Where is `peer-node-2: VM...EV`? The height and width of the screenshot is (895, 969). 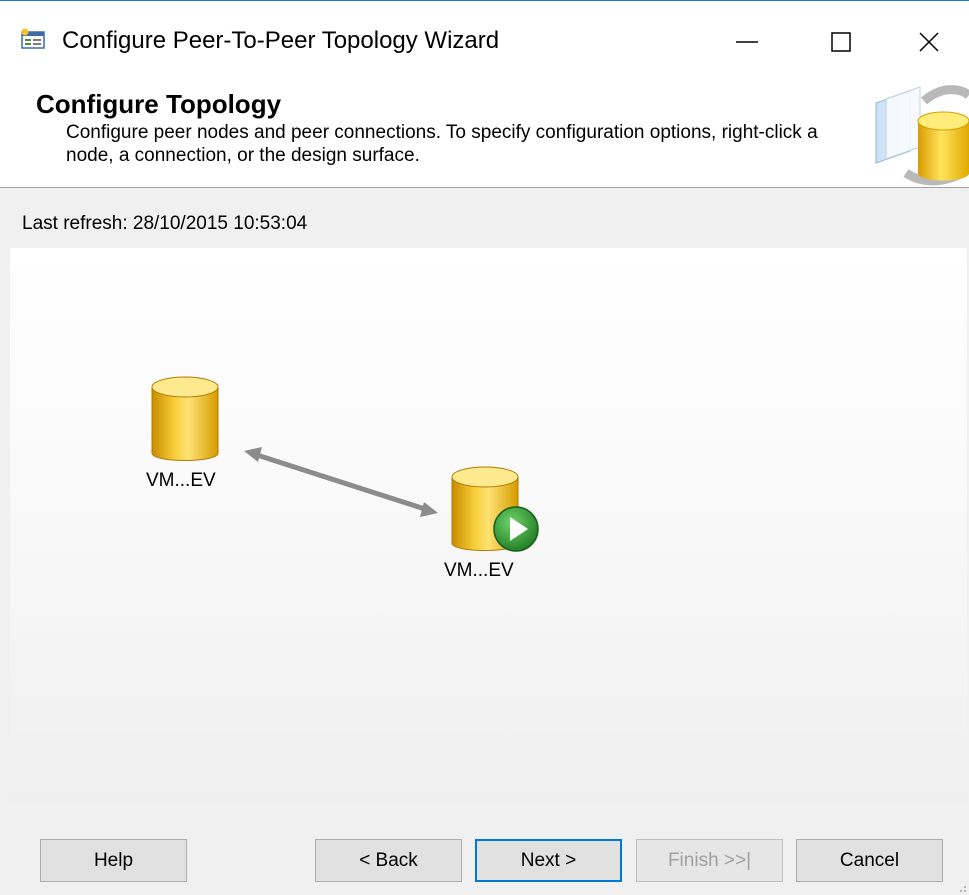 peer-node-2: VM...EV is located at coordinates (495, 525).